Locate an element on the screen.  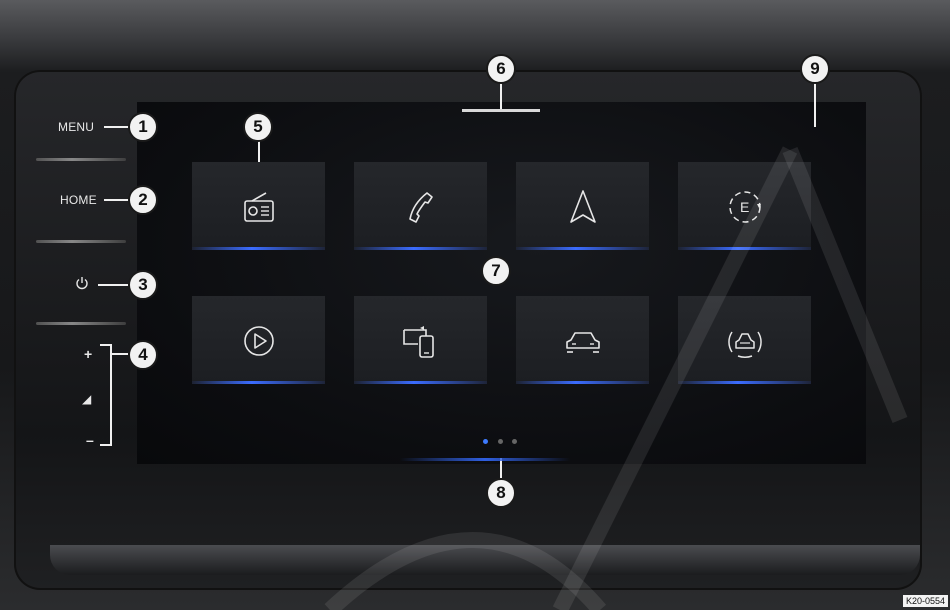
callout-1: 1 is located at coordinates (143, 127).